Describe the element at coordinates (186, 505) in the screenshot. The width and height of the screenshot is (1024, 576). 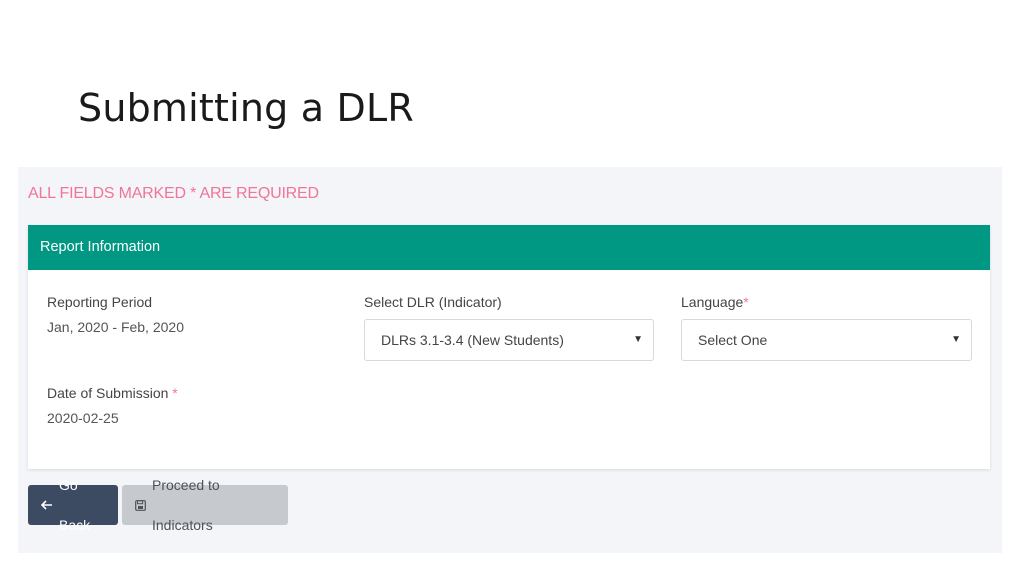
I see `proceed-label: Proceed to Indicators` at that location.